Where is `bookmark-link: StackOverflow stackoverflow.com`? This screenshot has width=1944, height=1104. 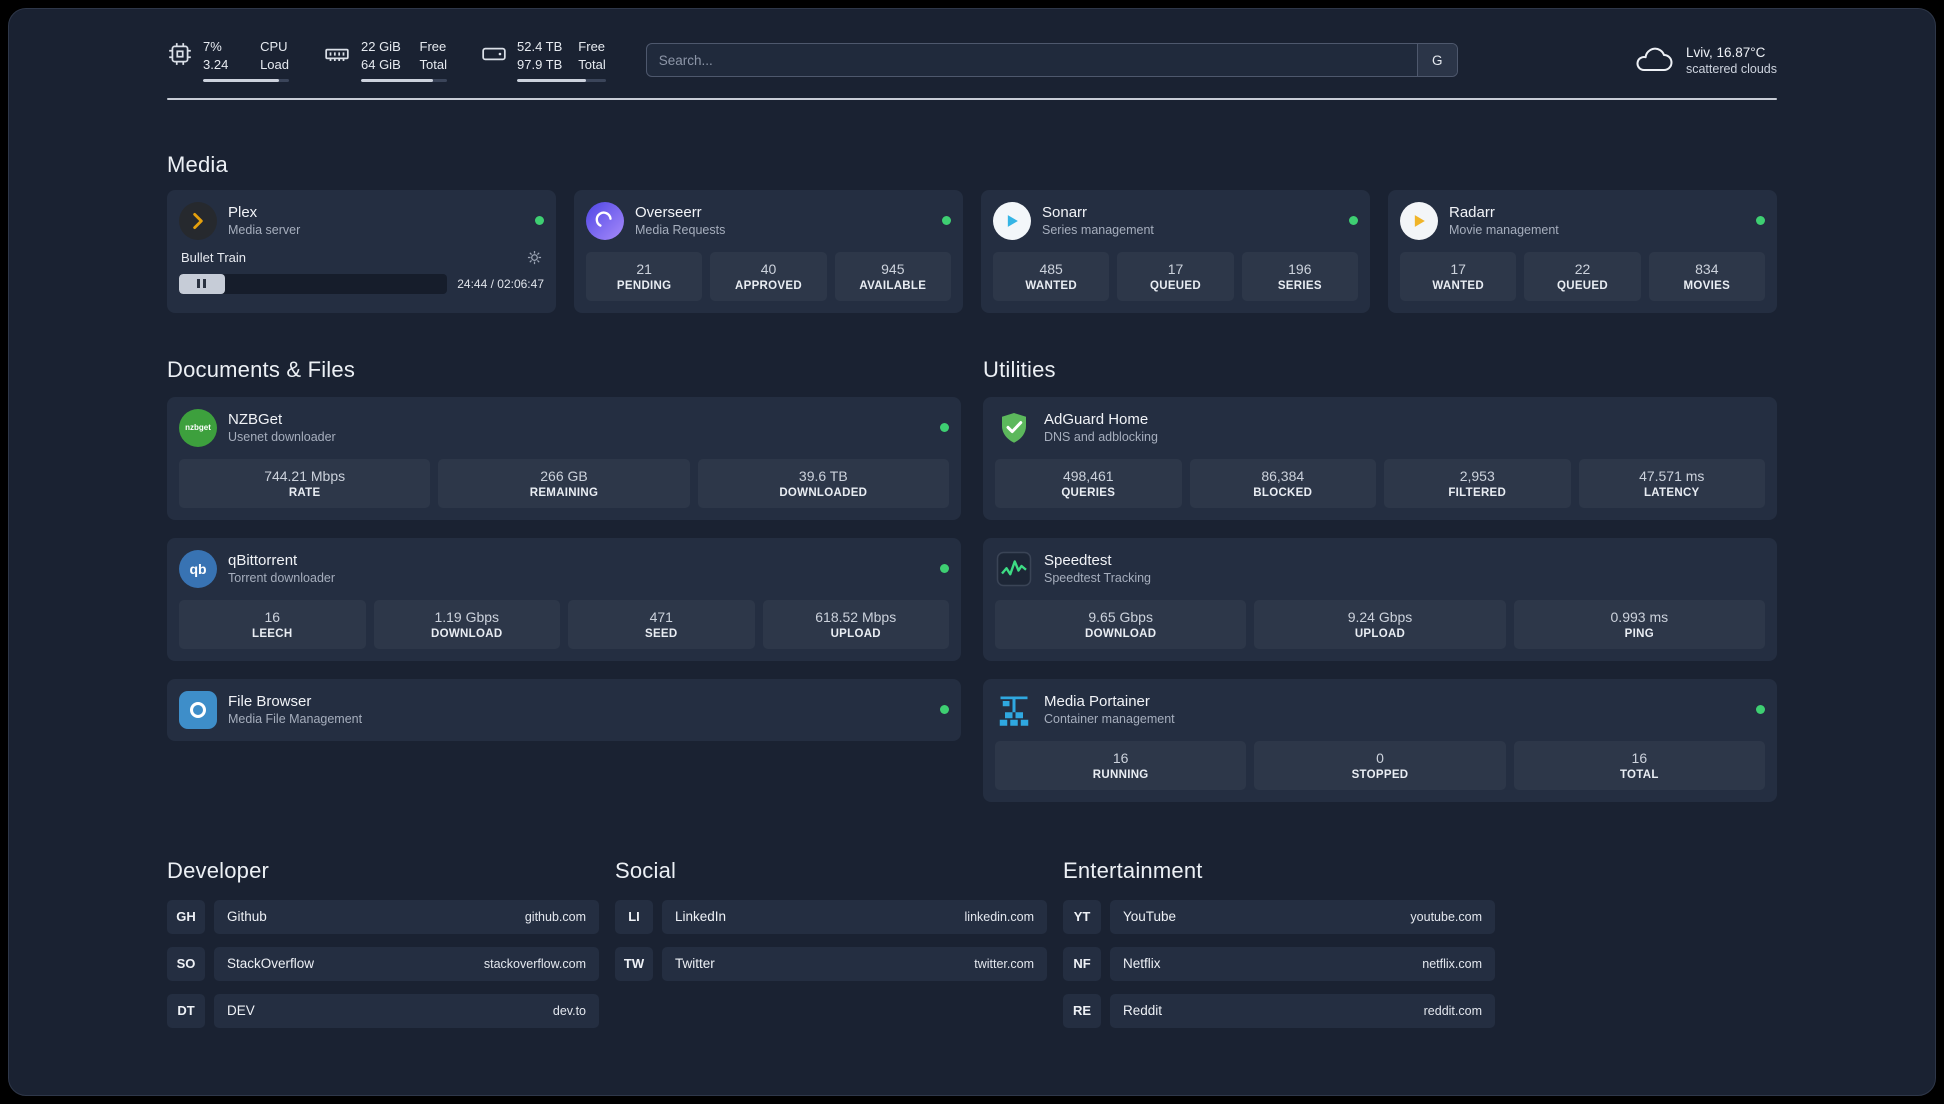 bookmark-link: StackOverflow stackoverflow.com is located at coordinates (406, 963).